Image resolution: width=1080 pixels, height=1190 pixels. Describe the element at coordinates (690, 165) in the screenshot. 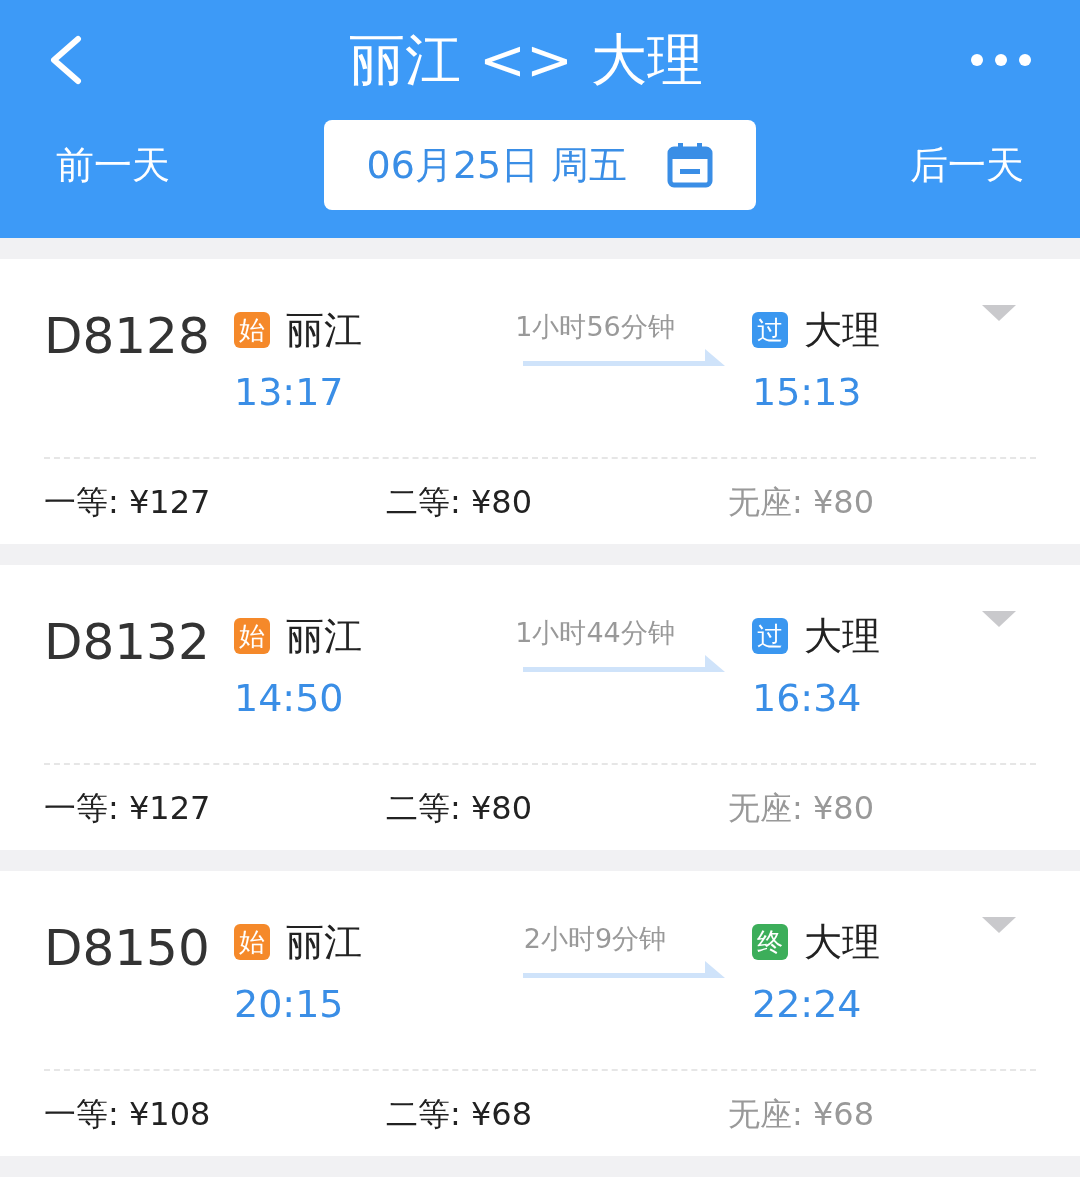

I see `calendar-icon` at that location.